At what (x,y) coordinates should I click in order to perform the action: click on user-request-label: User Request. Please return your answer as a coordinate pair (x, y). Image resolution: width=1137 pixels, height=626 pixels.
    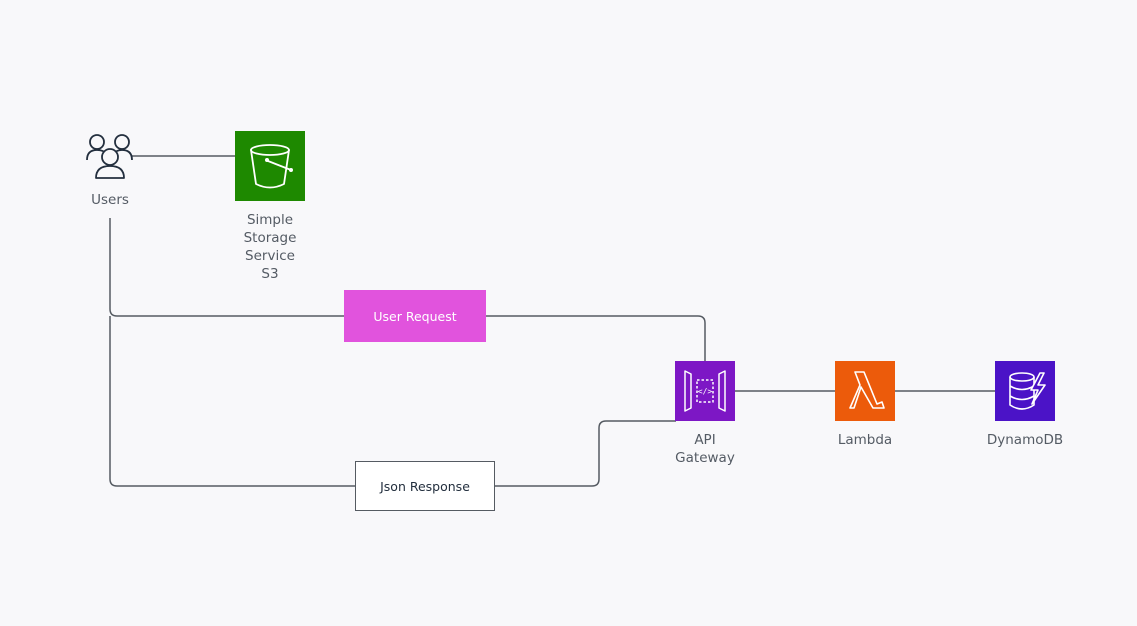
    Looking at the image, I should click on (415, 316).